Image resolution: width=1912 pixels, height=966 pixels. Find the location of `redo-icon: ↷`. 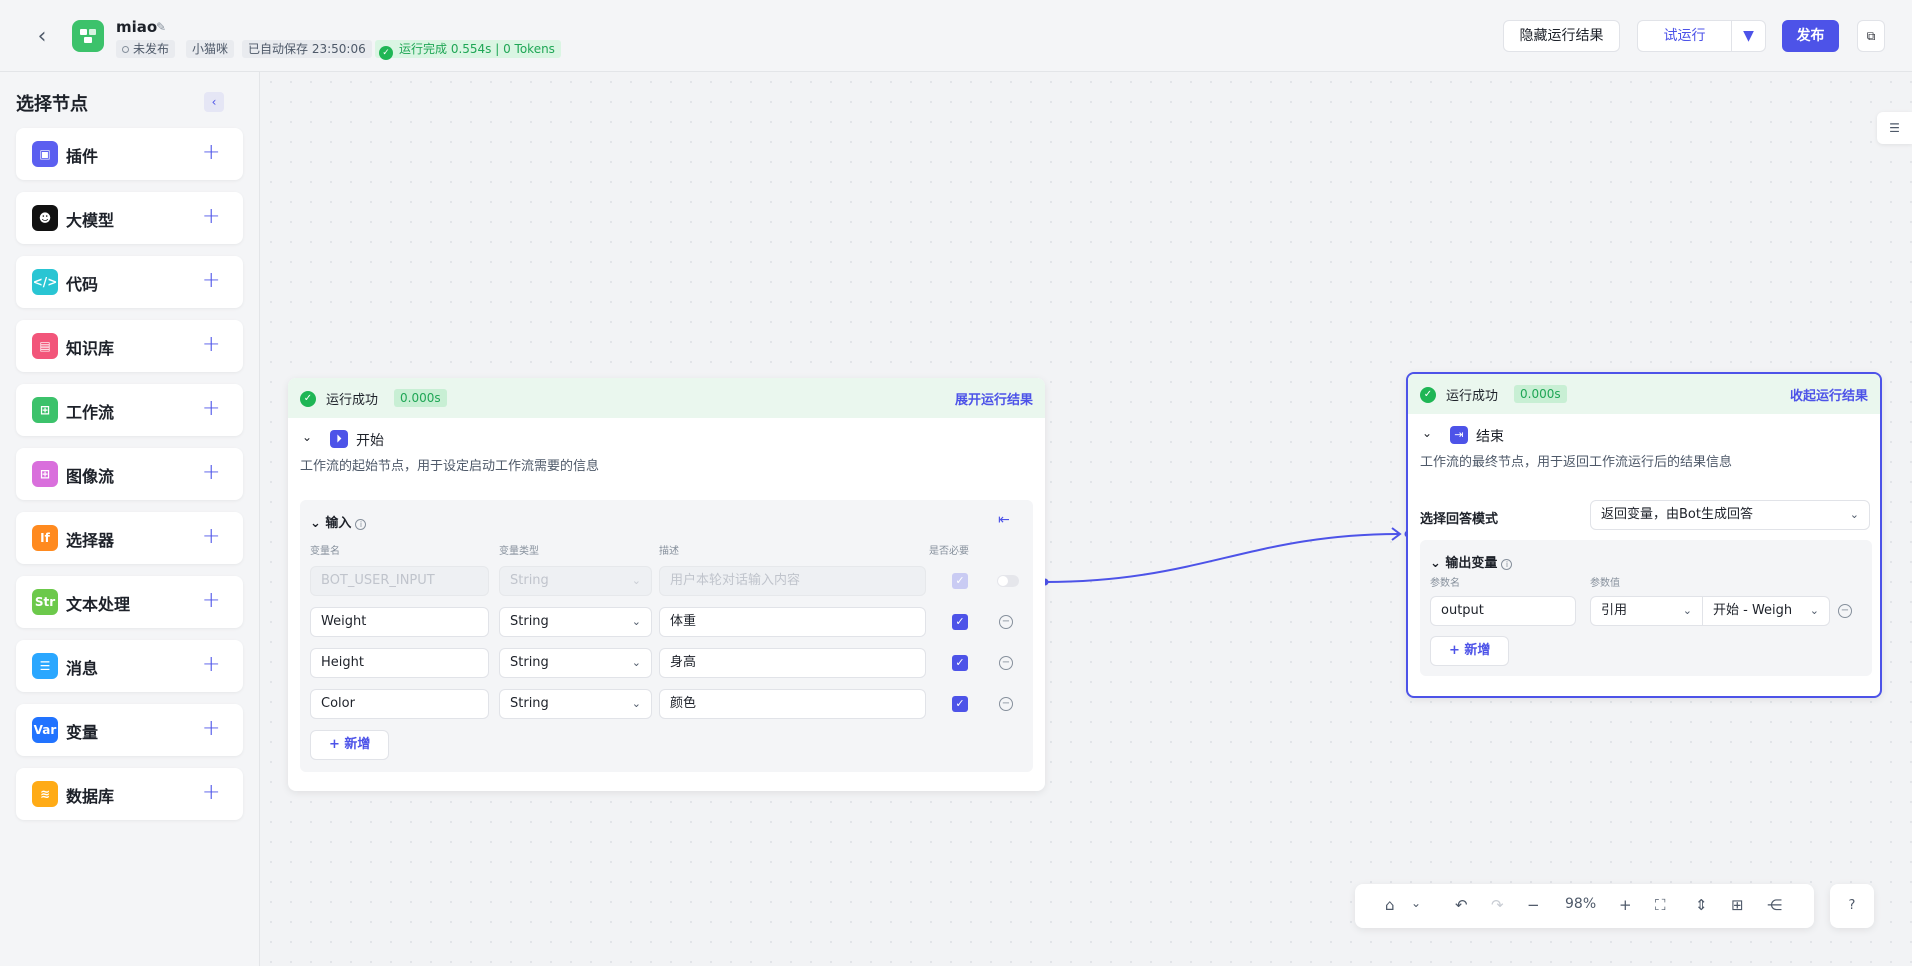

redo-icon: ↷ is located at coordinates (1497, 905).